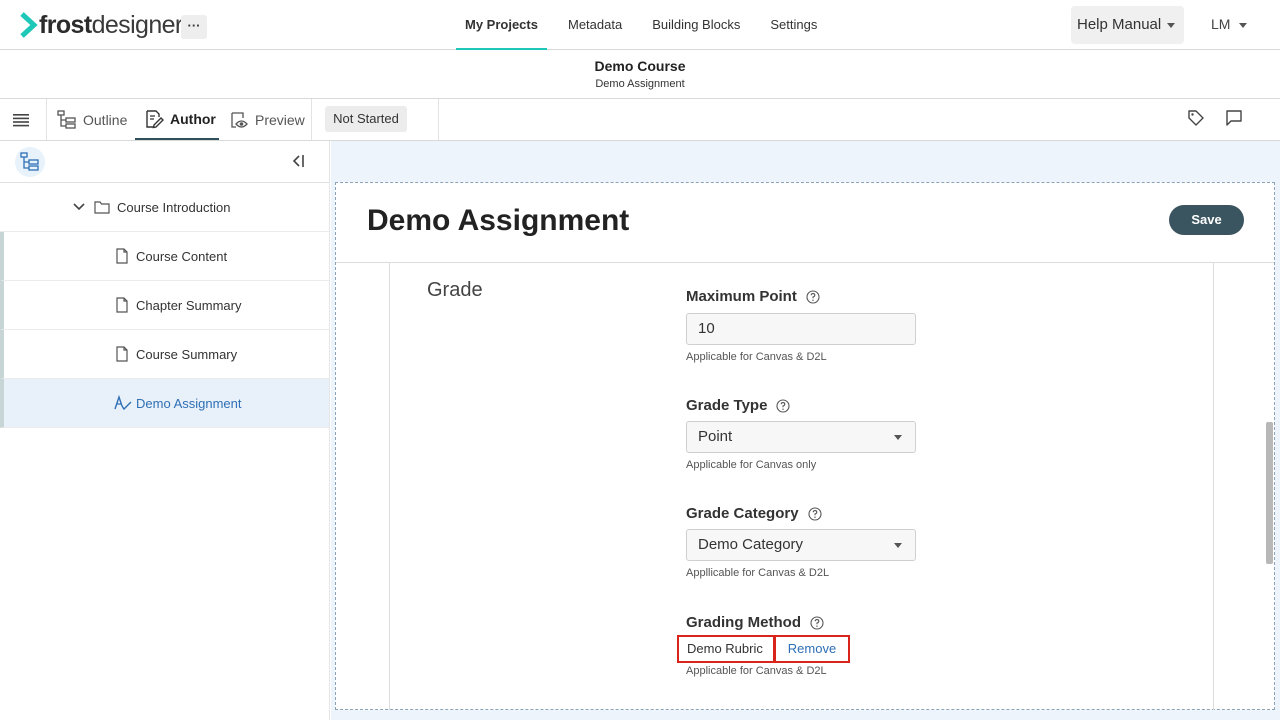 This screenshot has height=720, width=1280. I want to click on help-manual-label: Help Manual, so click(1119, 24).